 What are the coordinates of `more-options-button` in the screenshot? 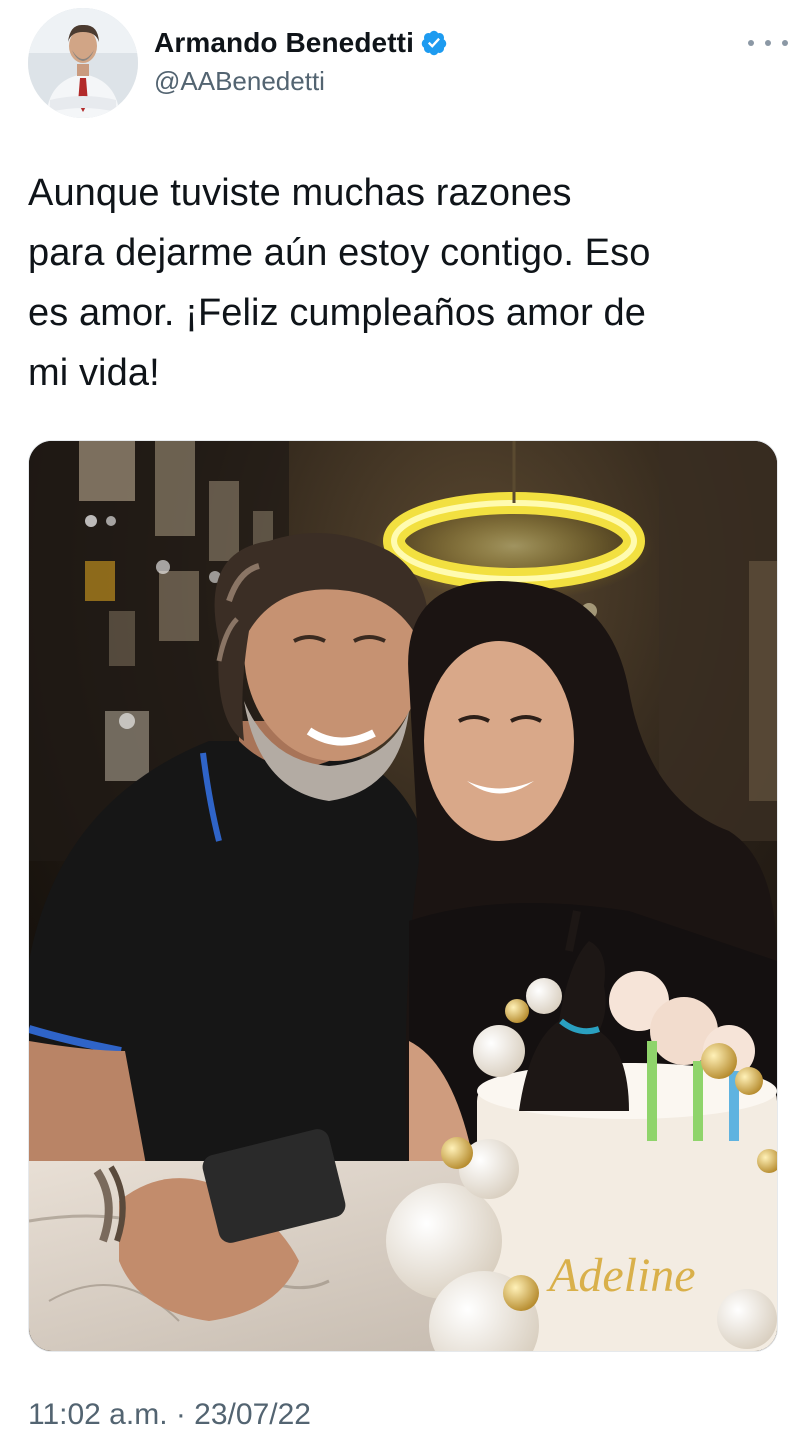 It's located at (768, 43).